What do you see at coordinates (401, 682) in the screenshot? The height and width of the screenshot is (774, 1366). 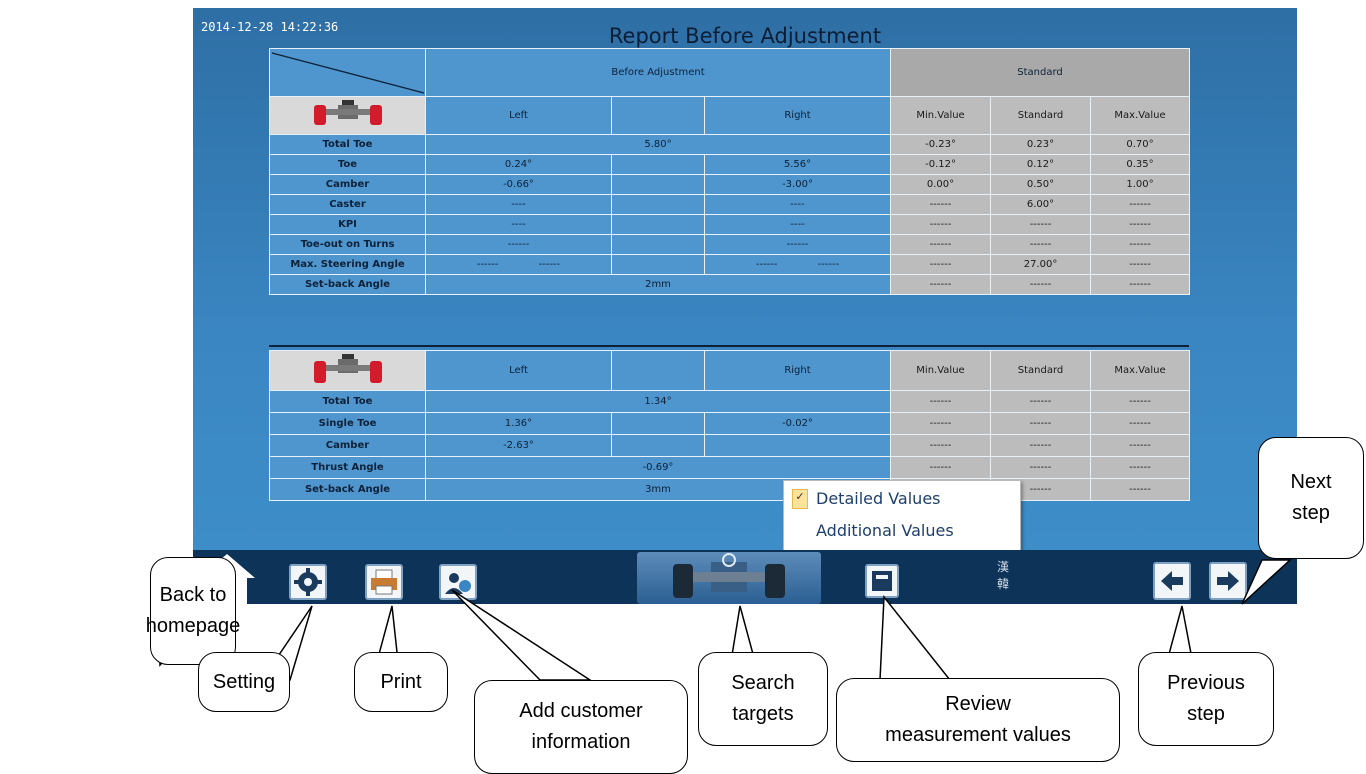 I see `callout-print: Print` at bounding box center [401, 682].